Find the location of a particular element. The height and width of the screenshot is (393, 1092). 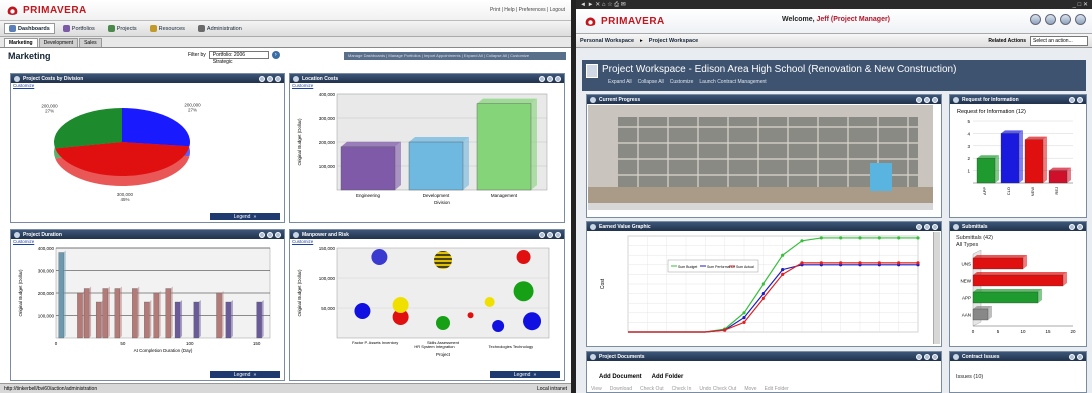

portlet-controls is located at coordinates (270, 234).